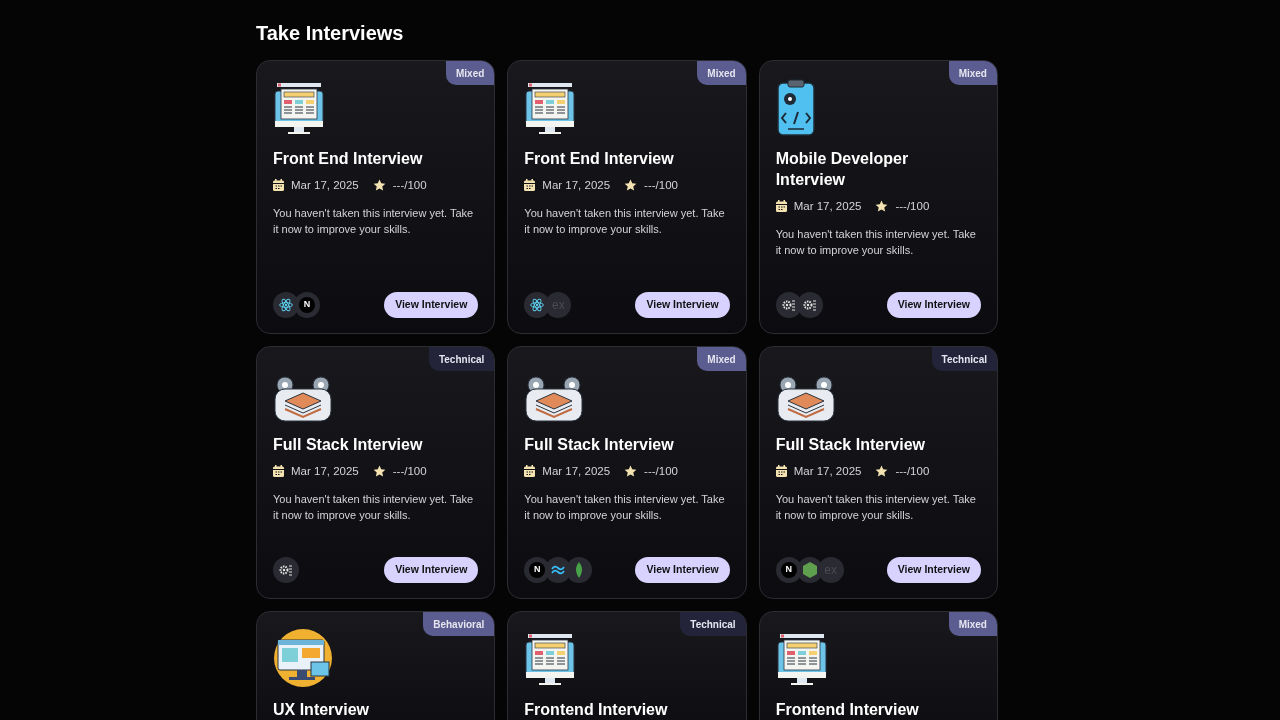 The height and width of the screenshot is (720, 1280). What do you see at coordinates (558, 570) in the screenshot?
I see `wave-icon` at bounding box center [558, 570].